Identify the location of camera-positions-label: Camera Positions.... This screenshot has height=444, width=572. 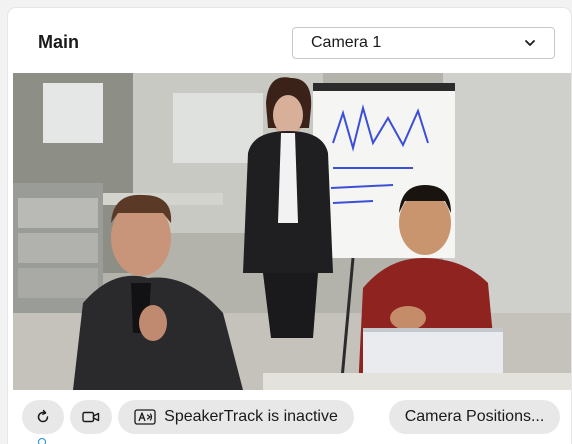
(474, 416).